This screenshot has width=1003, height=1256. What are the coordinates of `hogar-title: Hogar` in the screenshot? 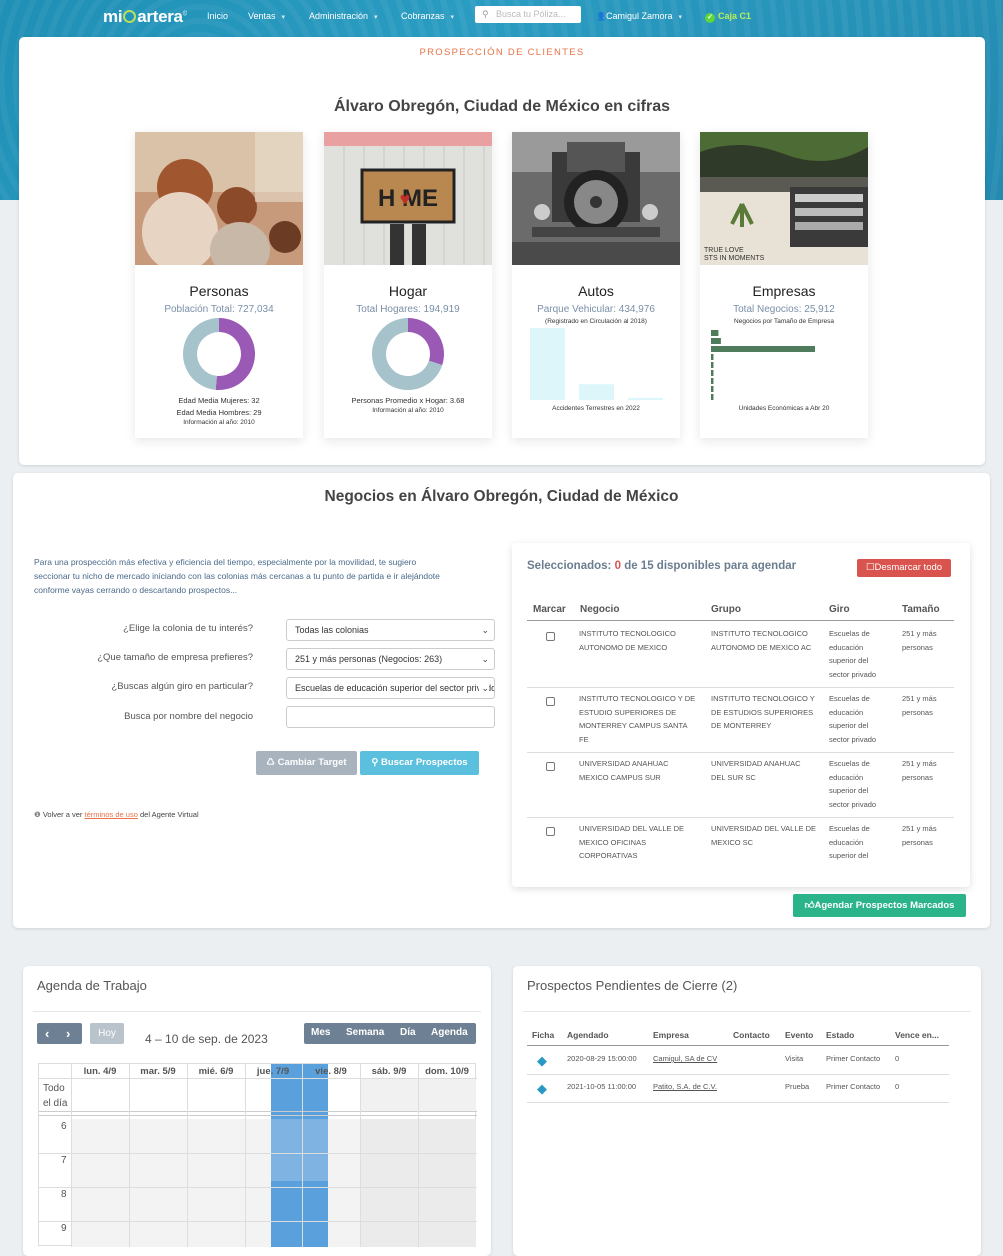 It's located at (408, 291).